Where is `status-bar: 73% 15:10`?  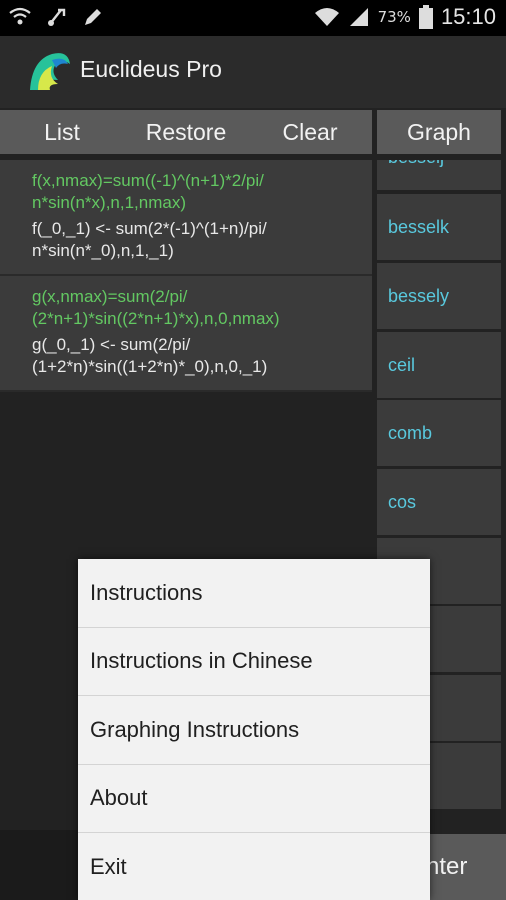
status-bar: 73% 15:10 is located at coordinates (253, 18).